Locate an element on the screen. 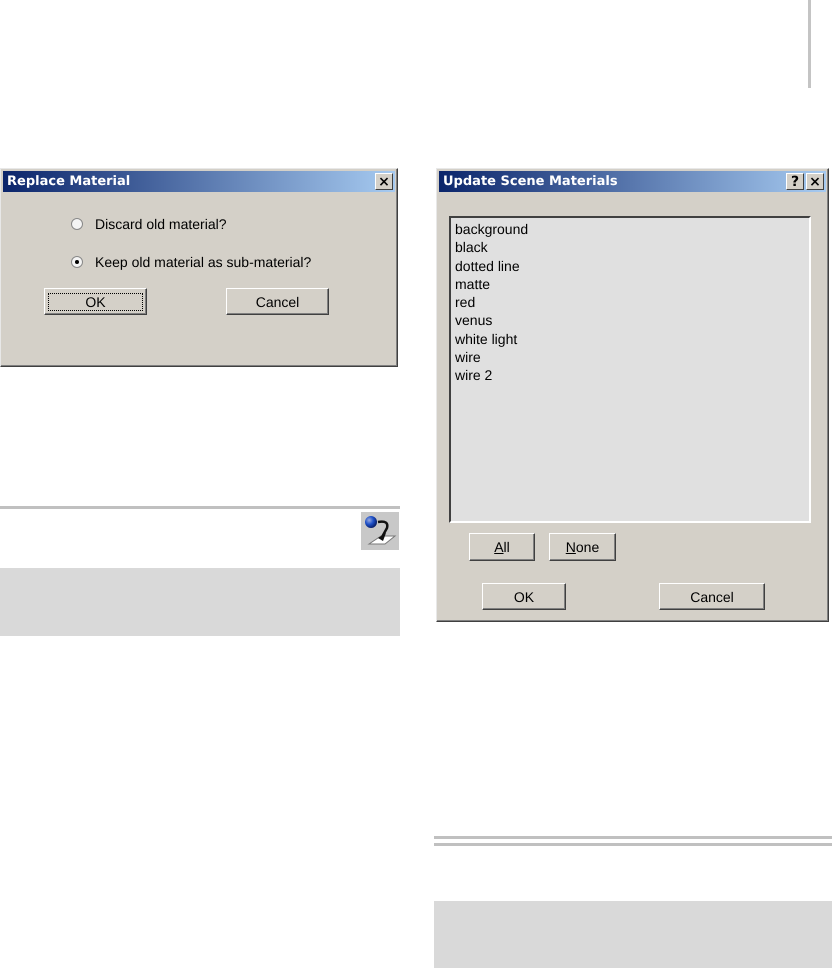 The image size is (833, 970). list-item: matte is located at coordinates (632, 284).